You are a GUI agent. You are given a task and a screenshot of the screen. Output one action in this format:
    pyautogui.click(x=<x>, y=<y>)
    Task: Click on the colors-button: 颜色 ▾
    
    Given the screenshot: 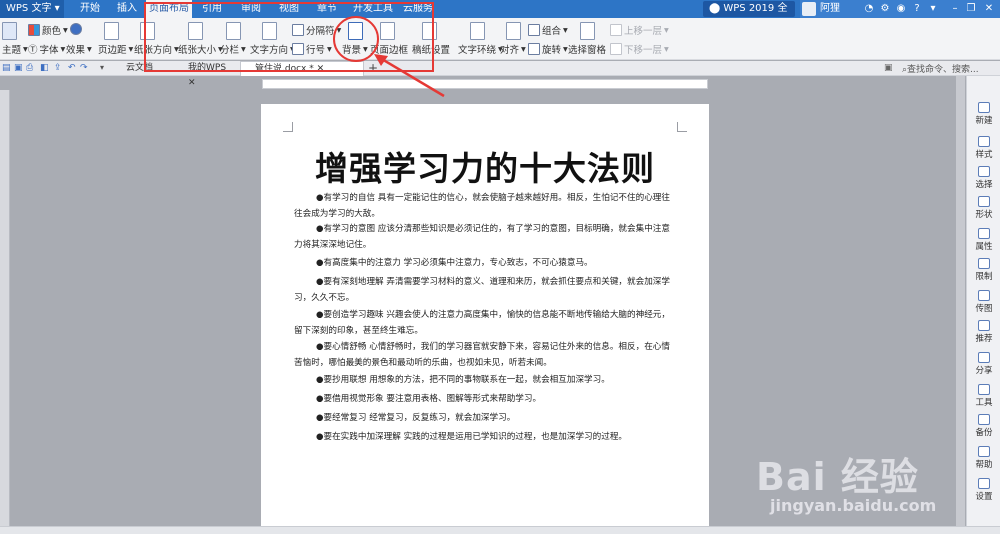 What is the action you would take?
    pyautogui.click(x=48, y=30)
    